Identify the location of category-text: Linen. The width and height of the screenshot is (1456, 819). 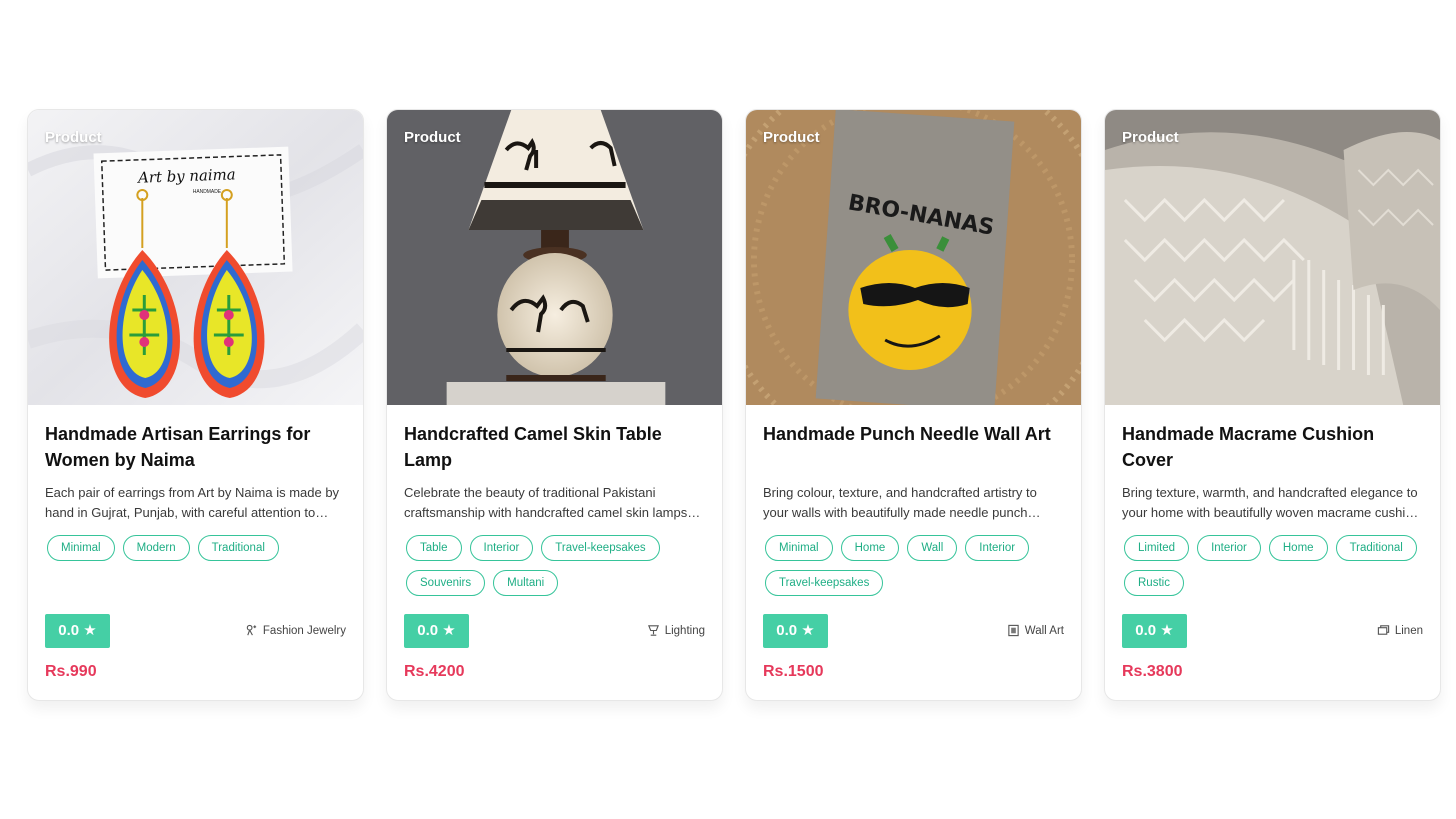
(1408, 630).